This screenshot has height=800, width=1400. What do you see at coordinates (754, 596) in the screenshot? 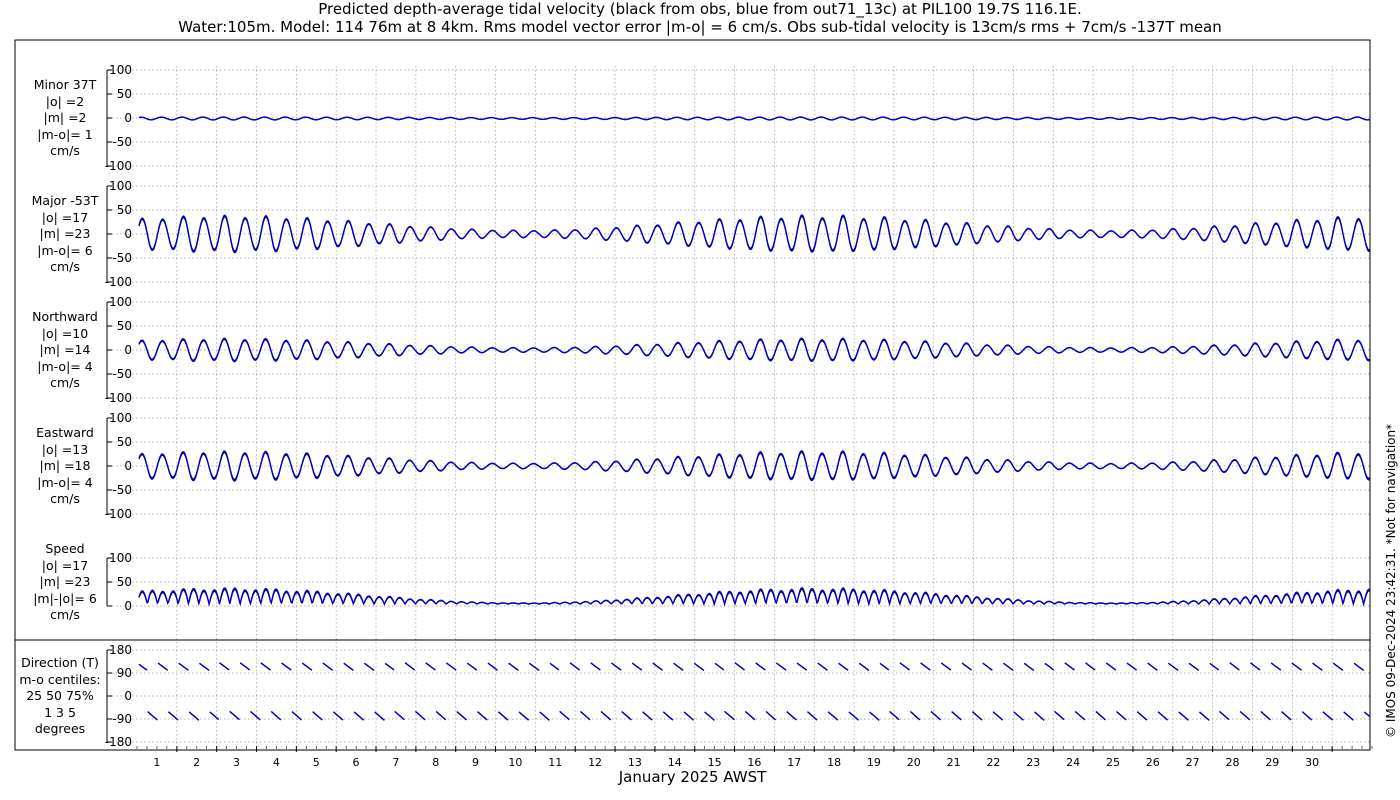
I see `speed-model-series` at bounding box center [754, 596].